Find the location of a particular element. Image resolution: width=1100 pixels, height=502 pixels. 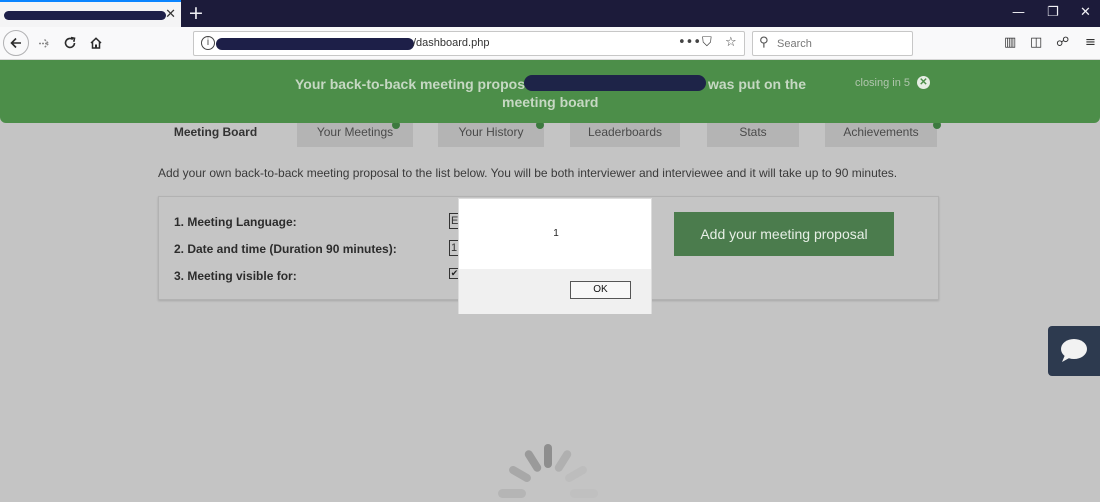

menu-icon: ≡ is located at coordinates (1090, 42).